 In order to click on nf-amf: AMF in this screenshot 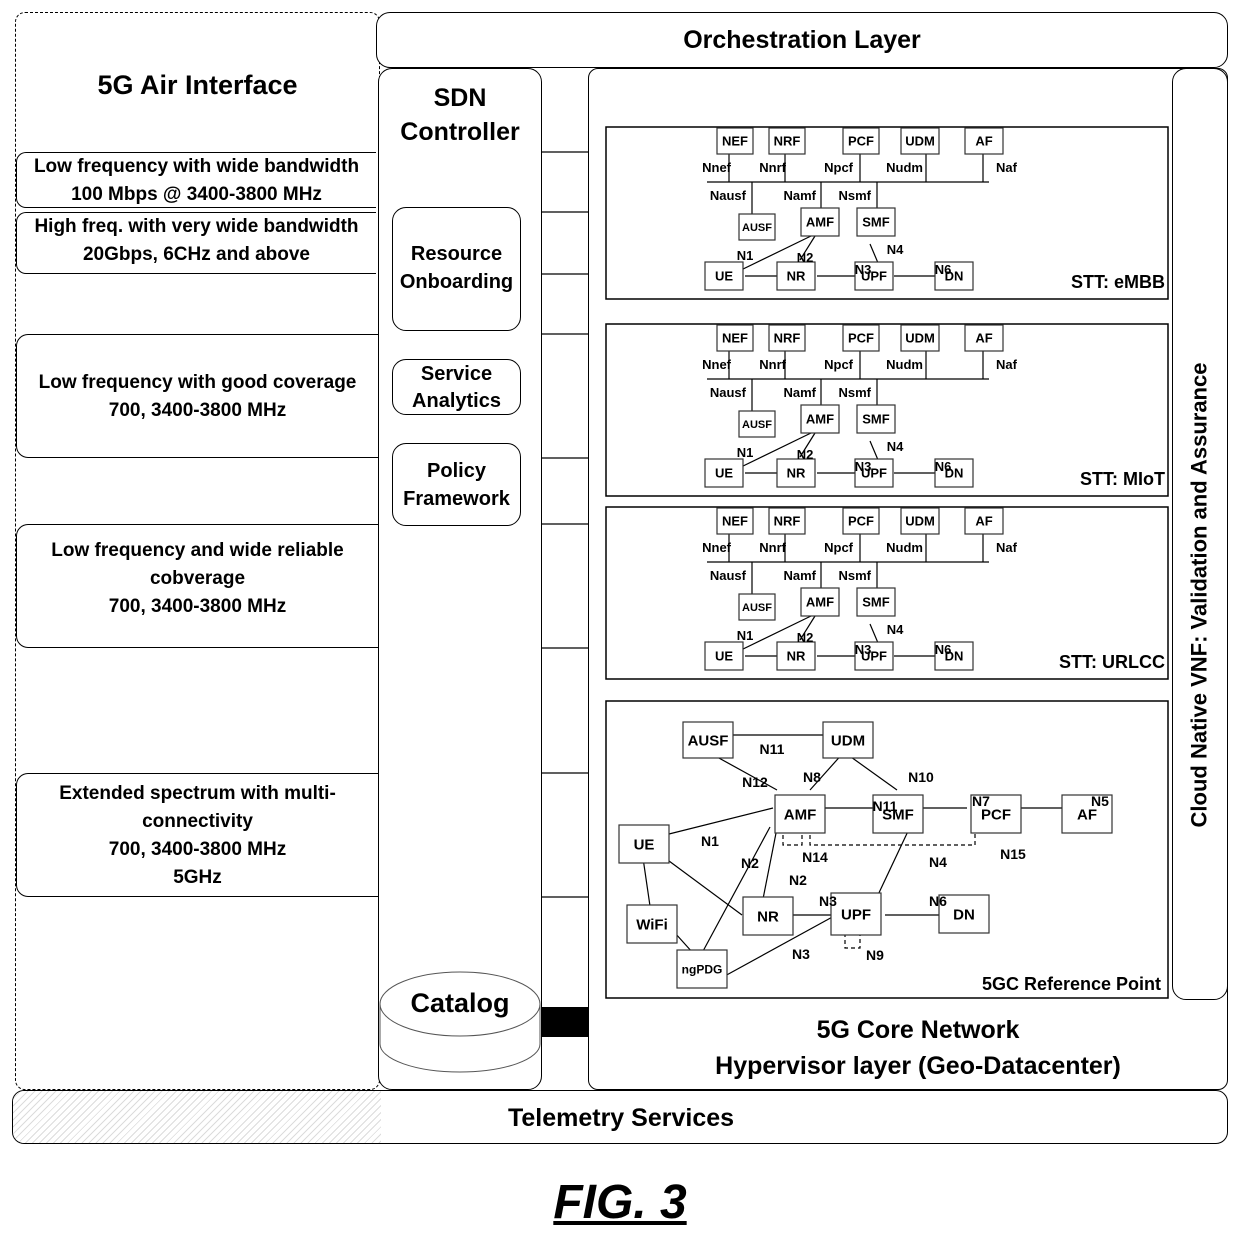, I will do `click(820, 222)`.